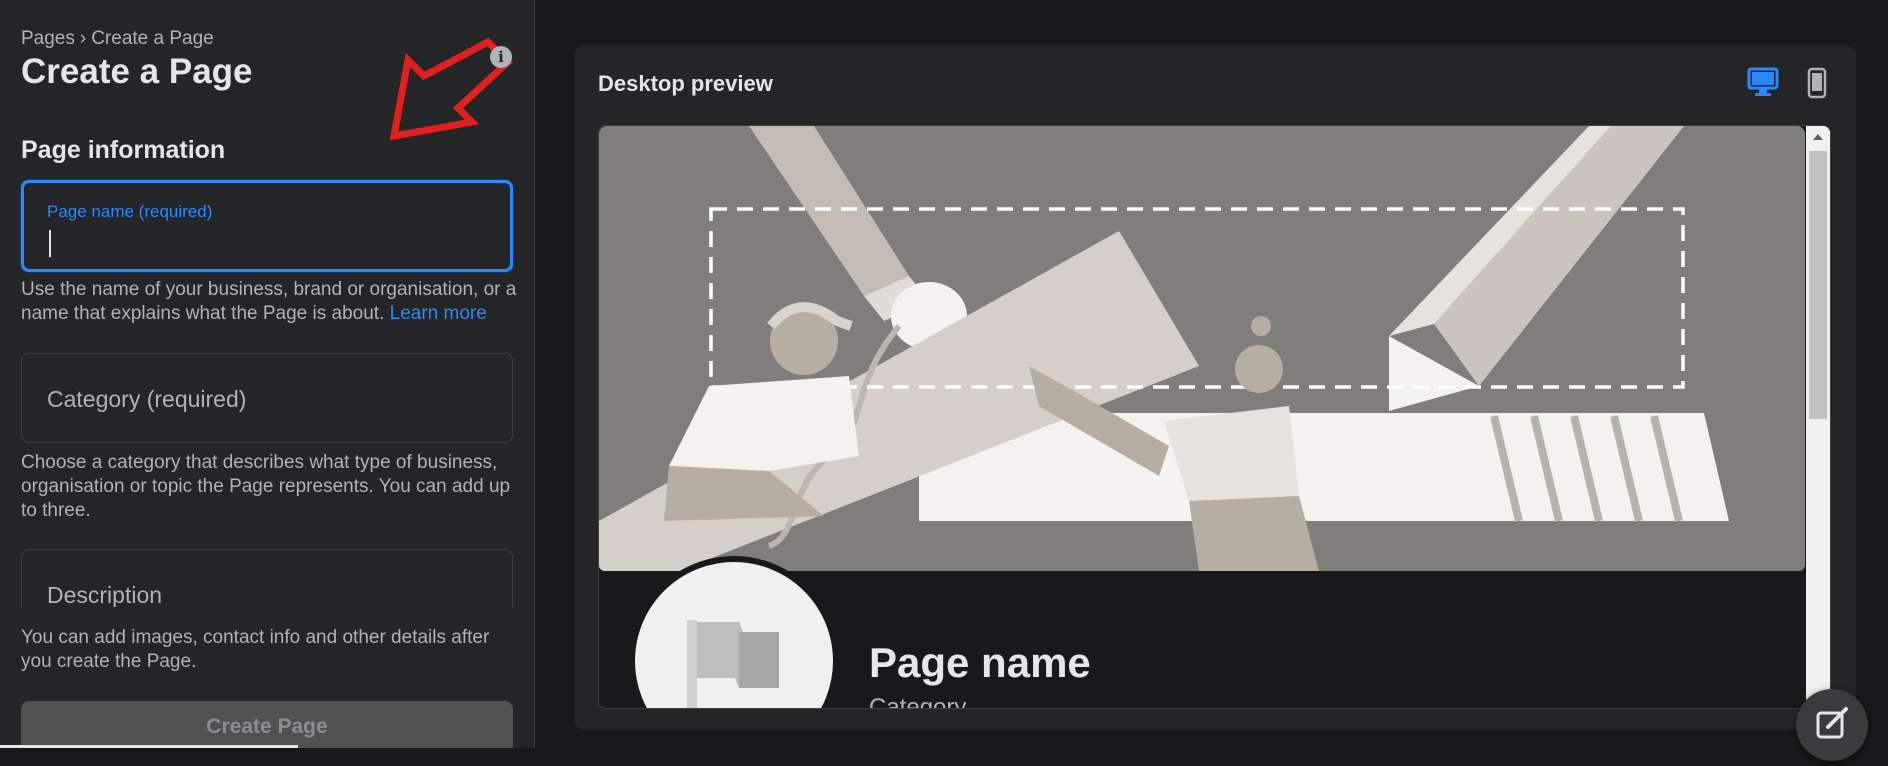  I want to click on preview-category: Category, so click(918, 701).